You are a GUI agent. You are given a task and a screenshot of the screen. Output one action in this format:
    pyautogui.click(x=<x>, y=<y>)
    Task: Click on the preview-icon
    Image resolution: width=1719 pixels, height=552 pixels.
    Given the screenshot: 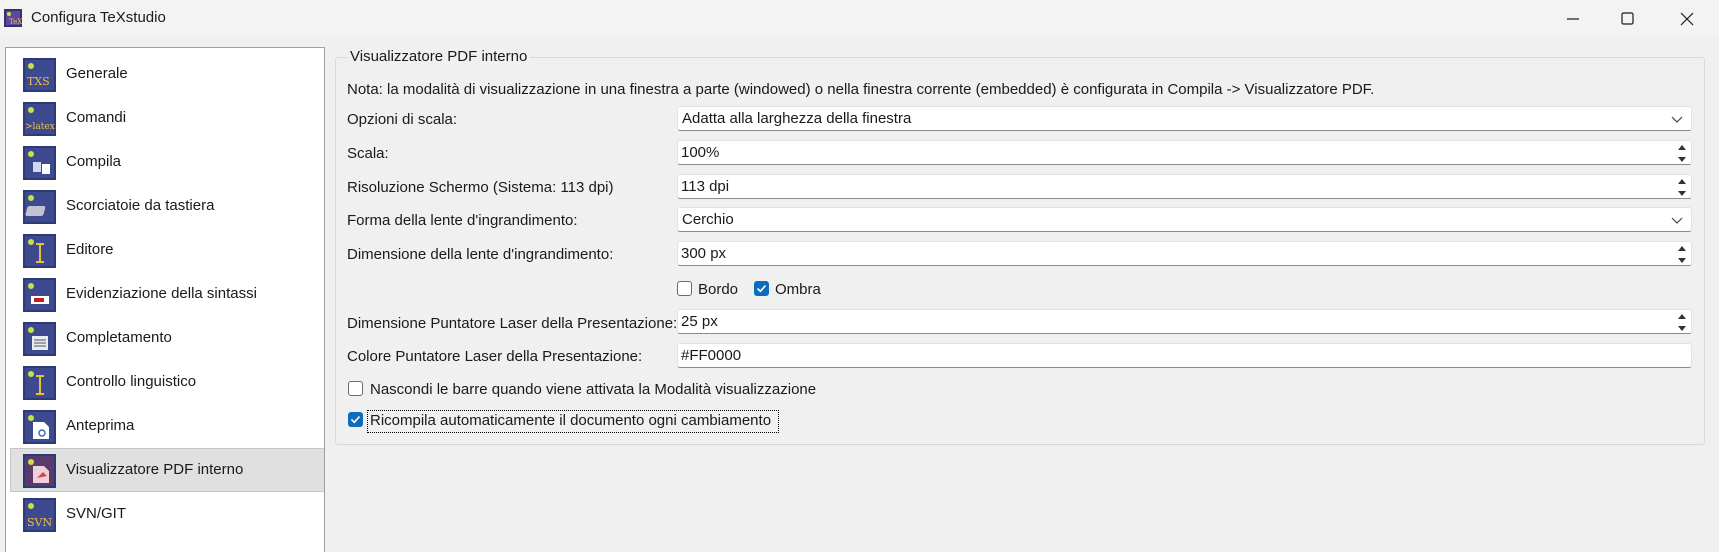 What is the action you would take?
    pyautogui.click(x=39, y=427)
    